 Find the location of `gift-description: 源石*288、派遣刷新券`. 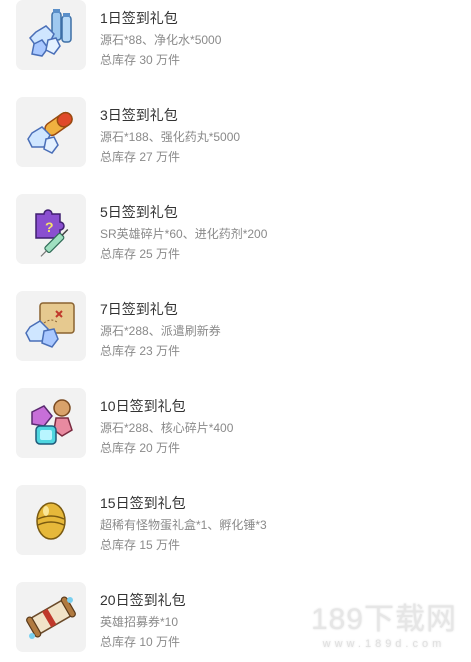

gift-description: 源石*288、派遣刷新券 is located at coordinates (160, 331).